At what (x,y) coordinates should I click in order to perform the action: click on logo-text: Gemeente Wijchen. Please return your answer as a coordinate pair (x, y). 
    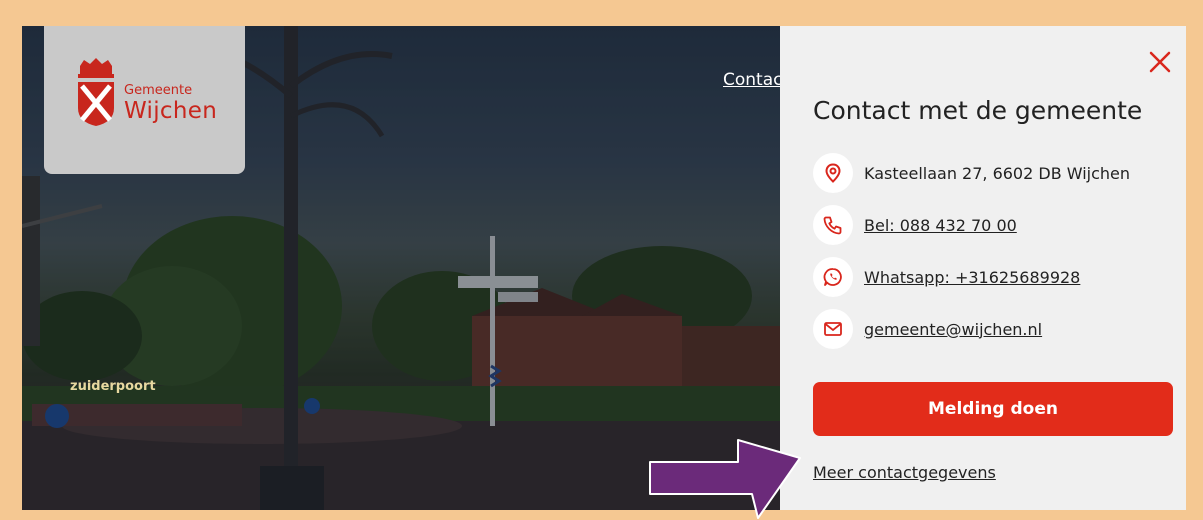
    Looking at the image, I should click on (171, 104).